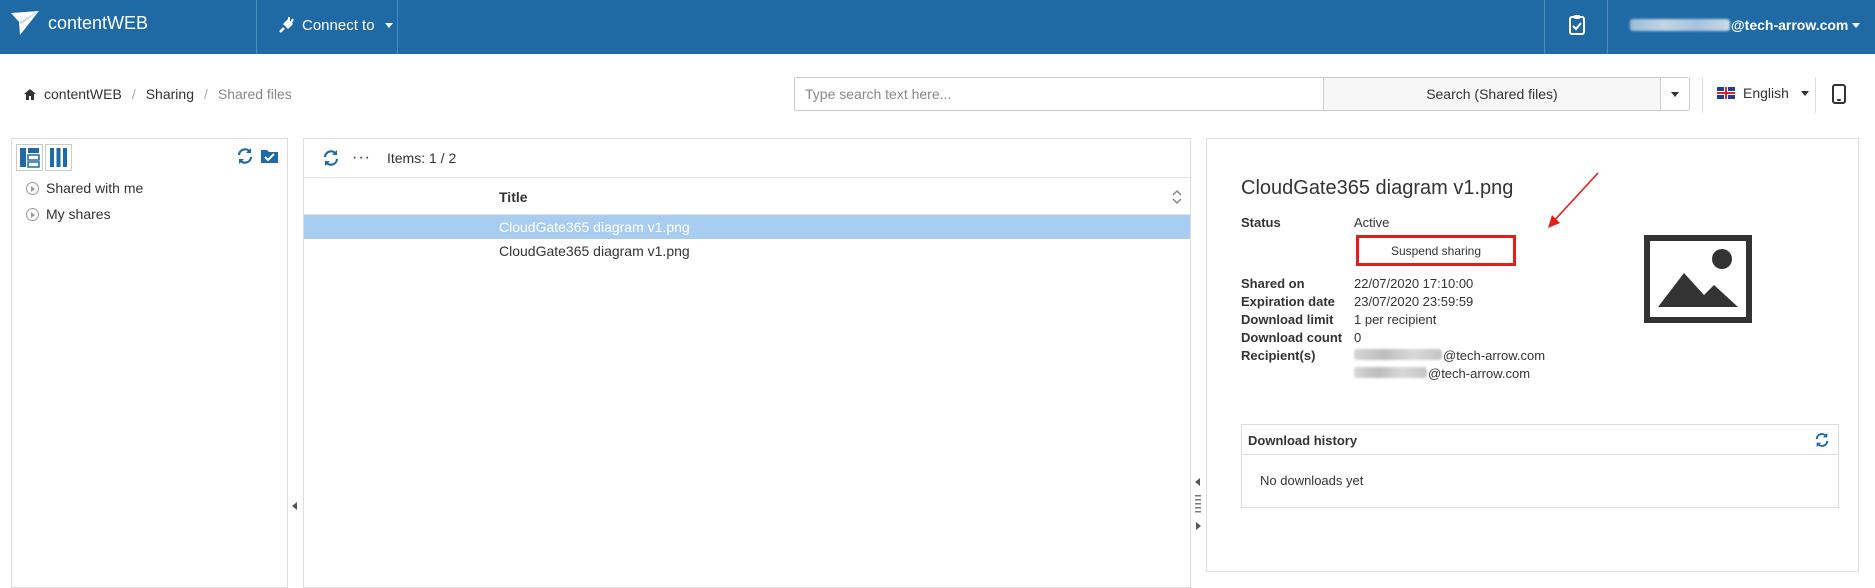  What do you see at coordinates (149, 188) in the screenshot?
I see `tree-item-shared-with-me: Shared with me` at bounding box center [149, 188].